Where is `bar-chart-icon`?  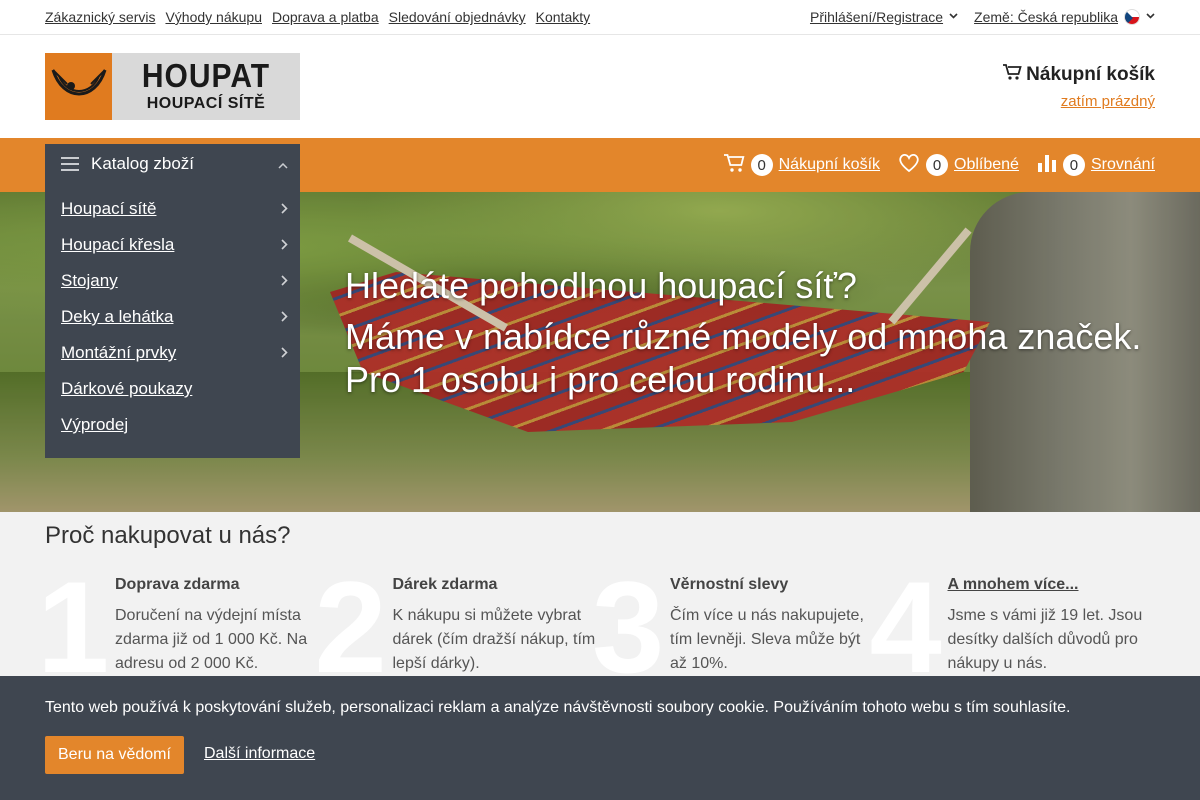
bar-chart-icon is located at coordinates (1047, 165).